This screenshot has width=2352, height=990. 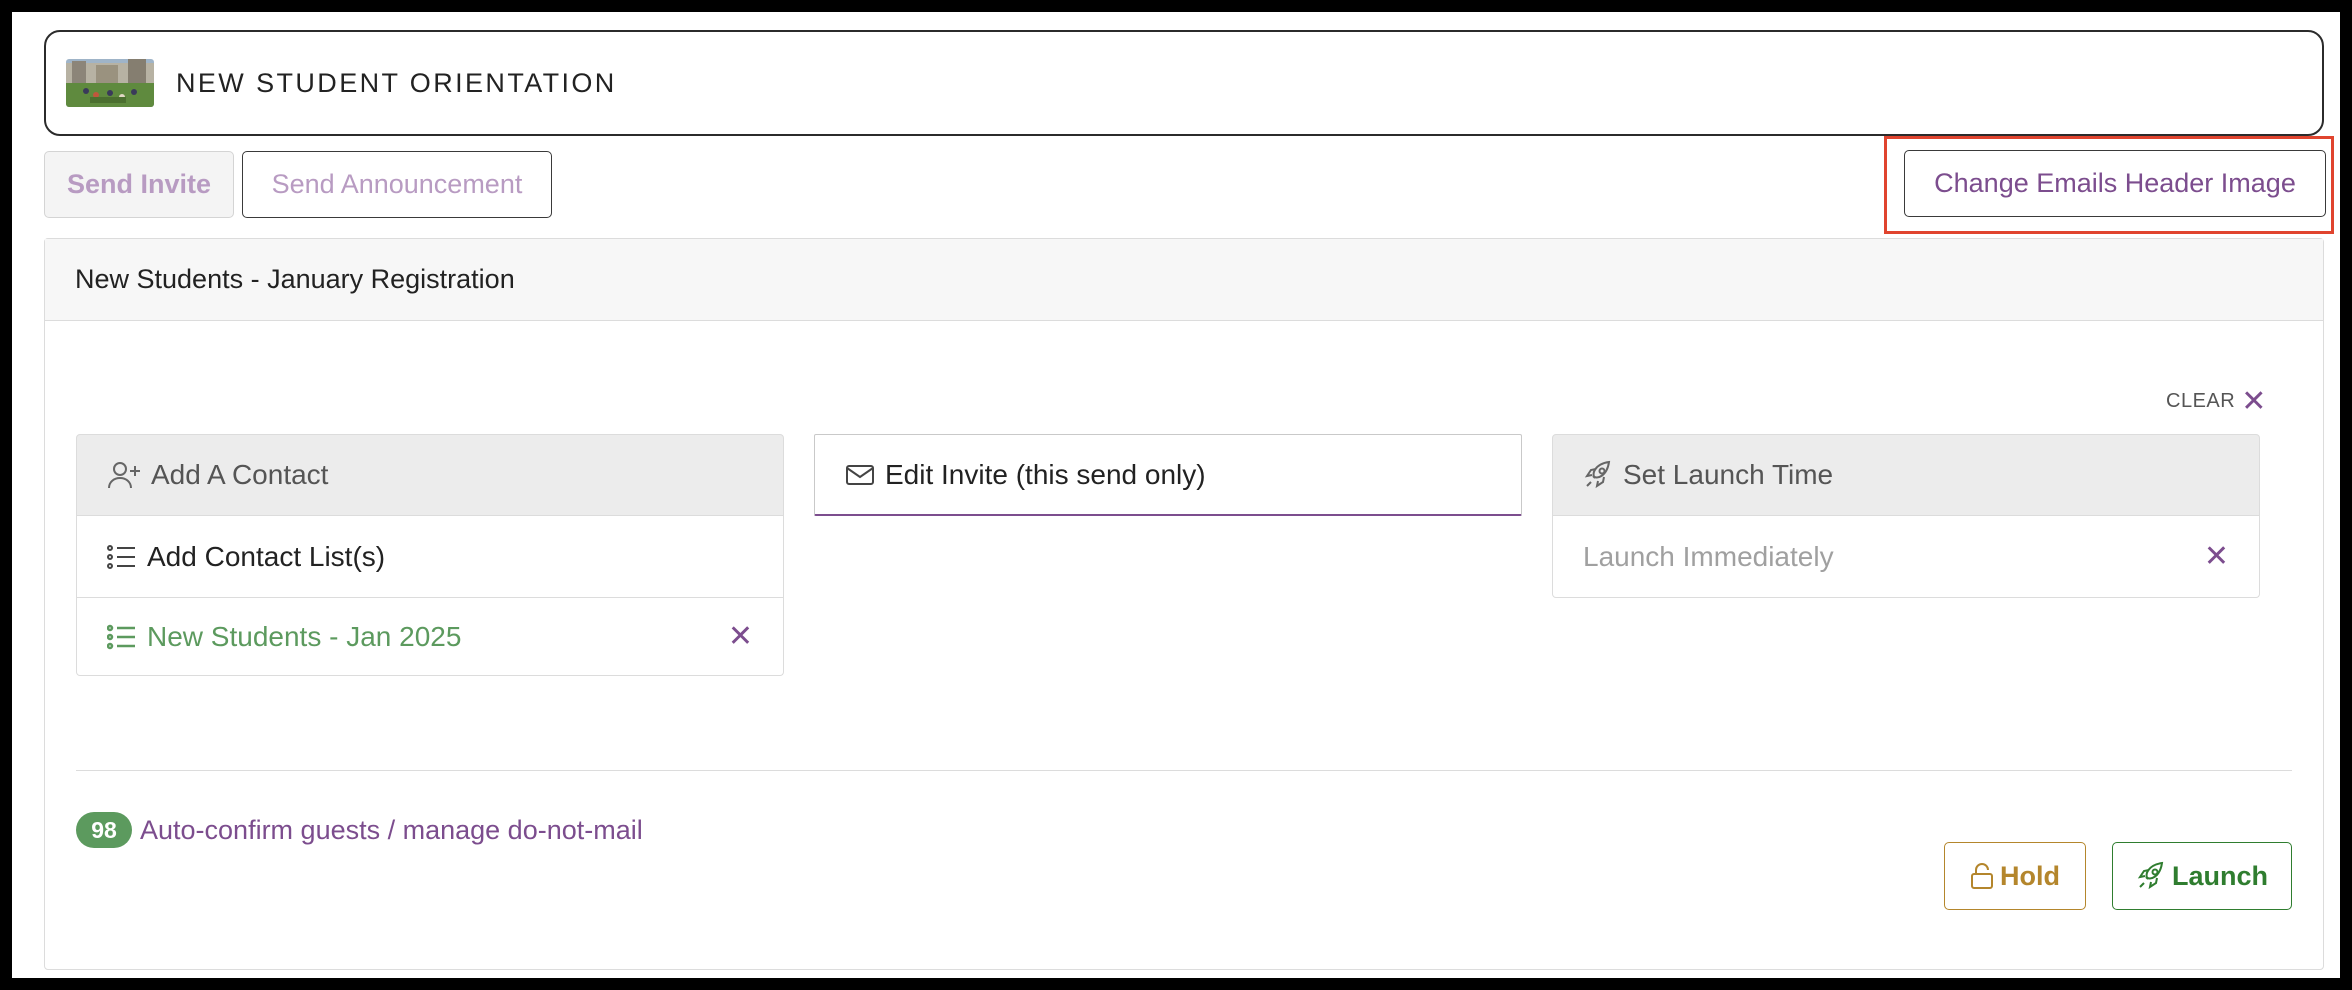 I want to click on invite-column: Edit Invite (this send only), so click(x=1168, y=475).